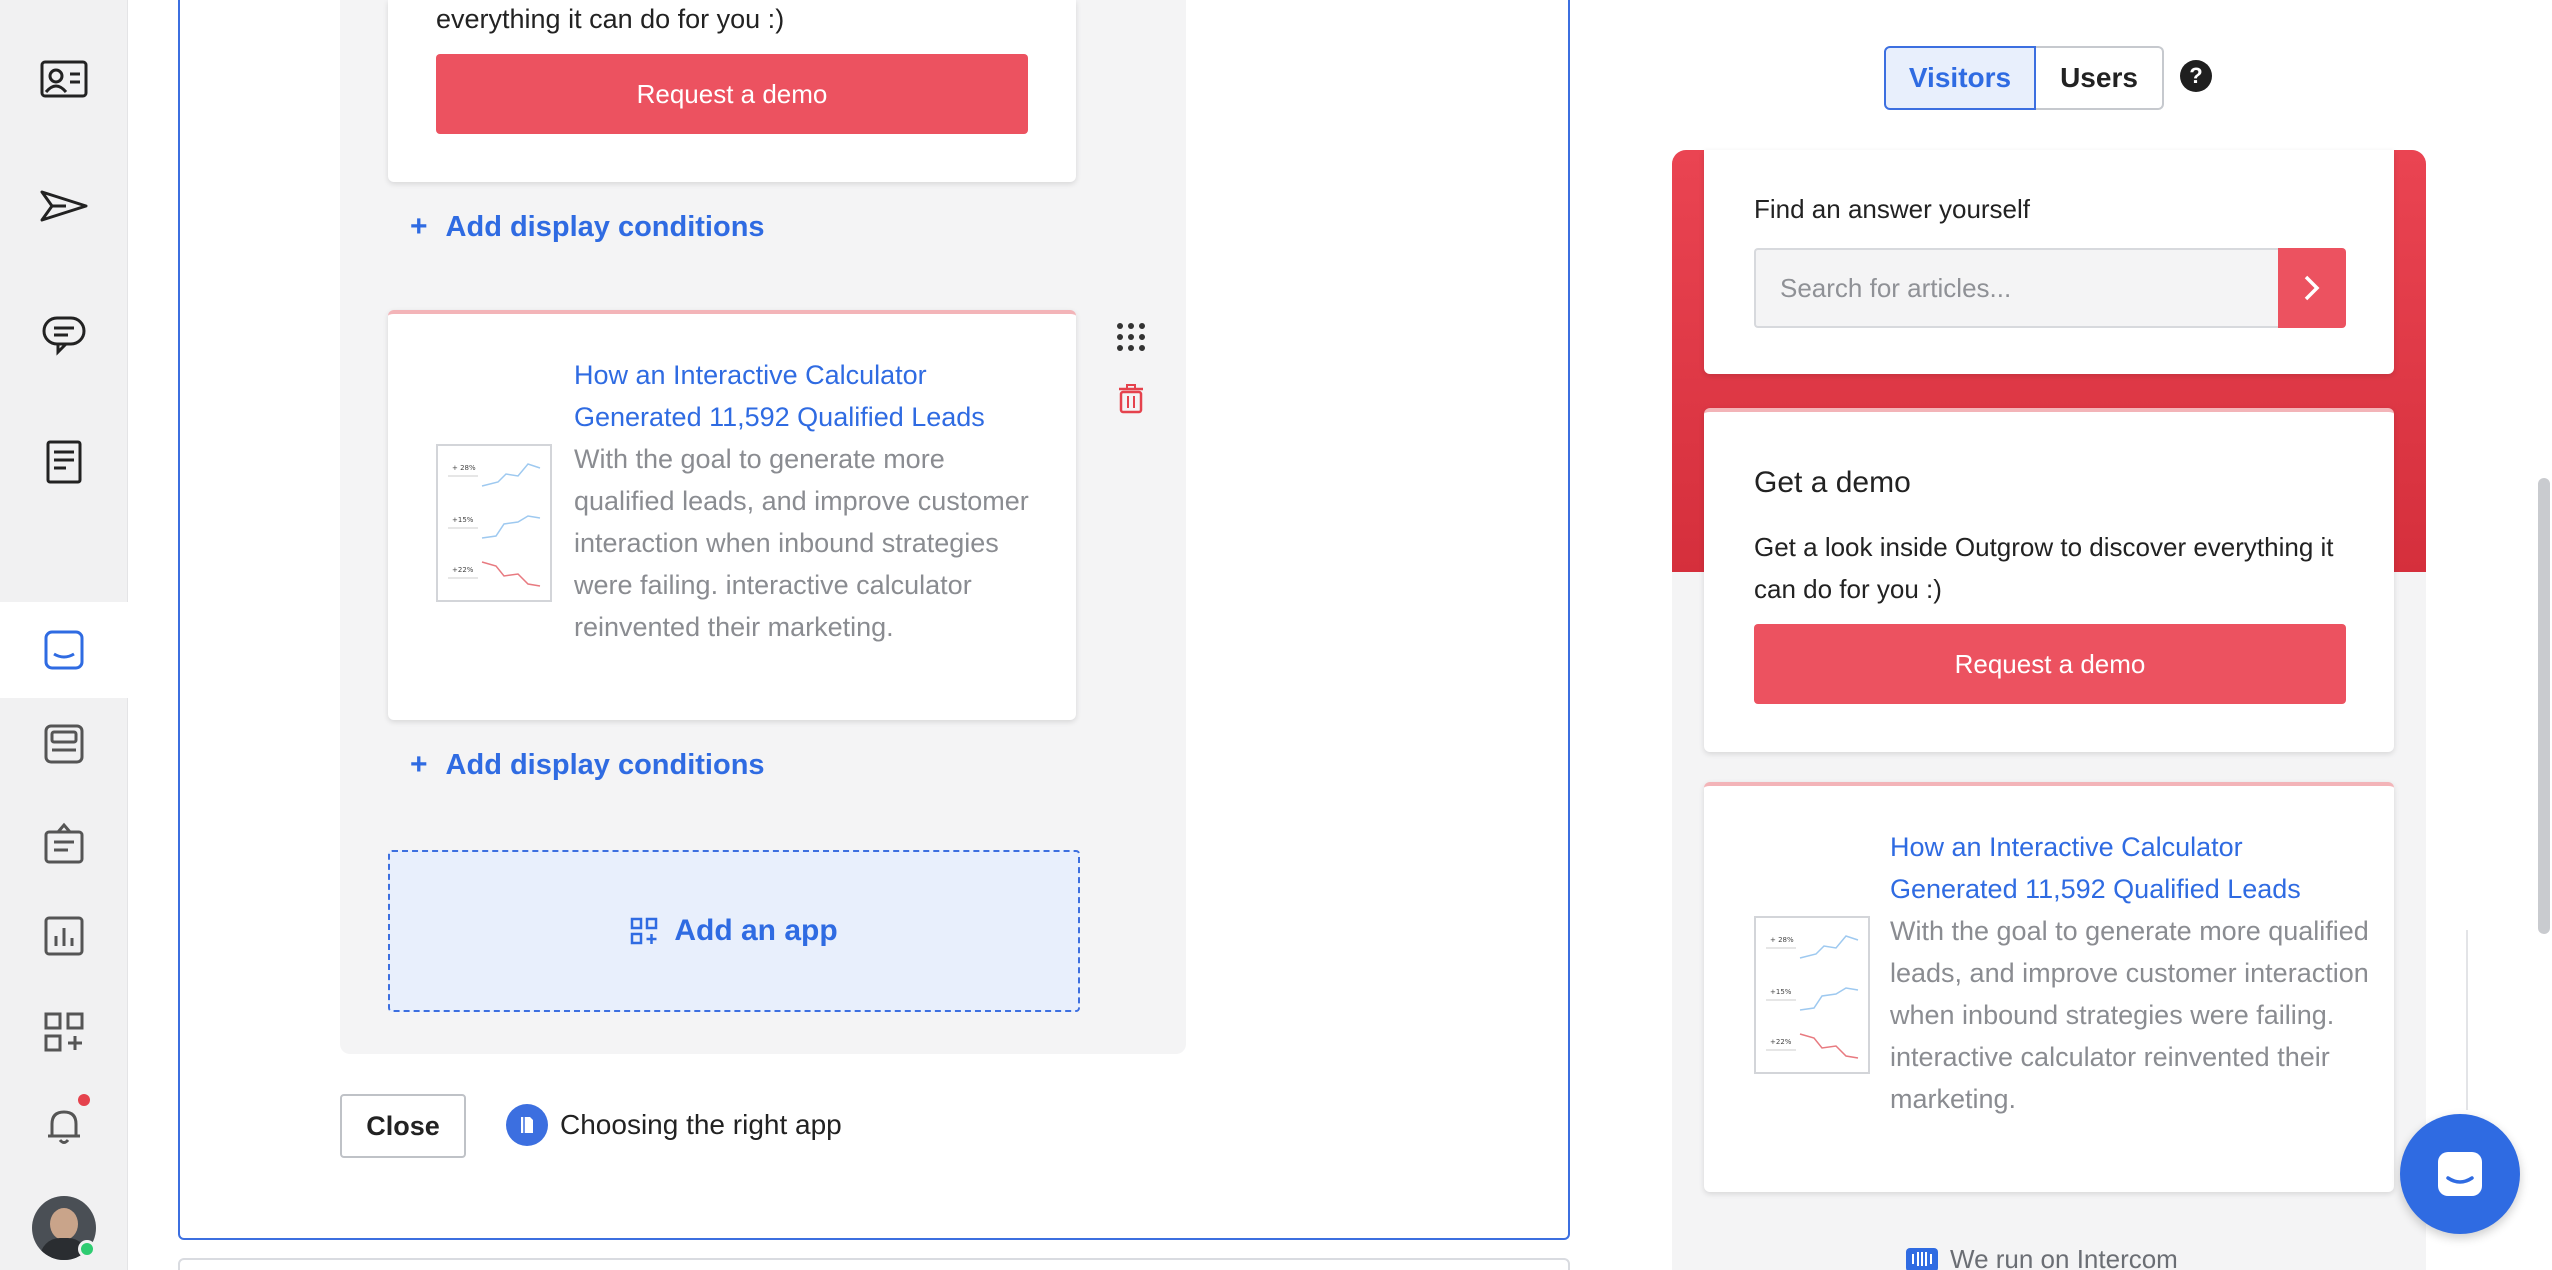  I want to click on notification-dot, so click(84, 1100).